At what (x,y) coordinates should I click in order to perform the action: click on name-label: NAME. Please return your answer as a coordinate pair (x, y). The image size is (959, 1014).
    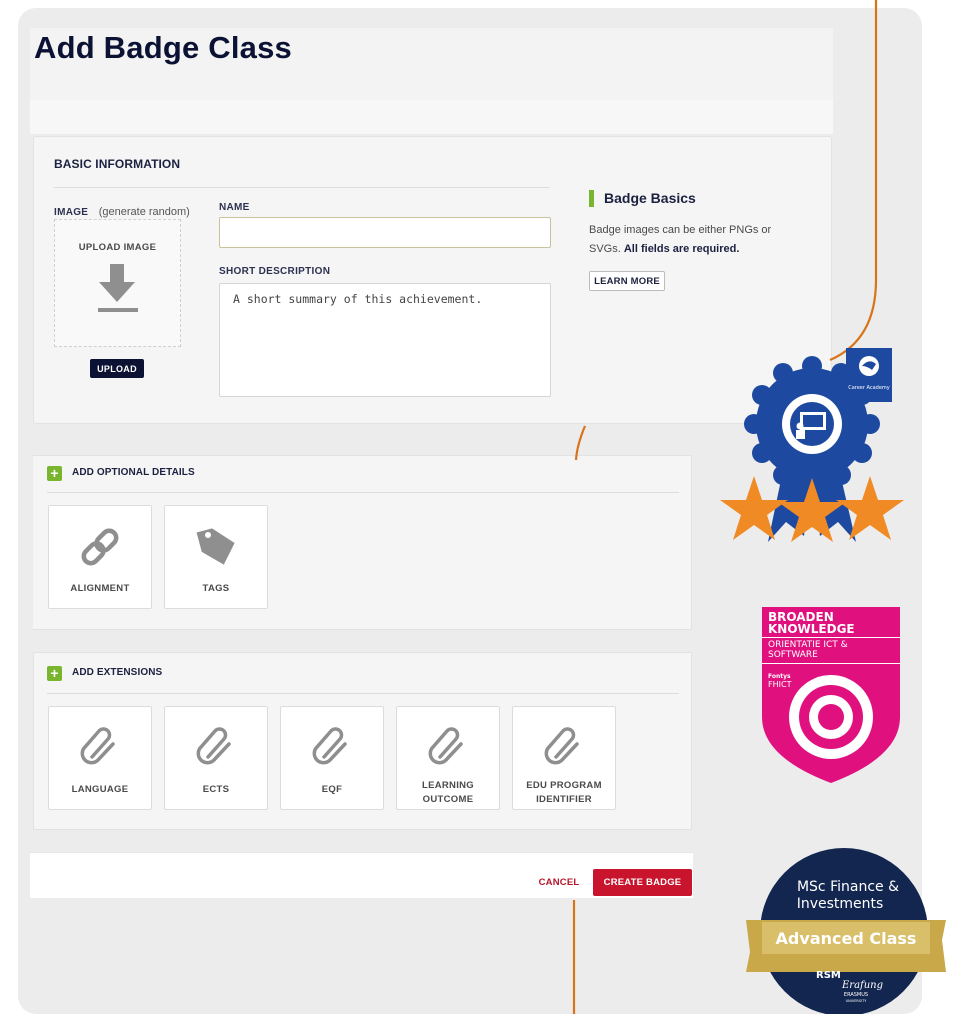
    Looking at the image, I should click on (234, 207).